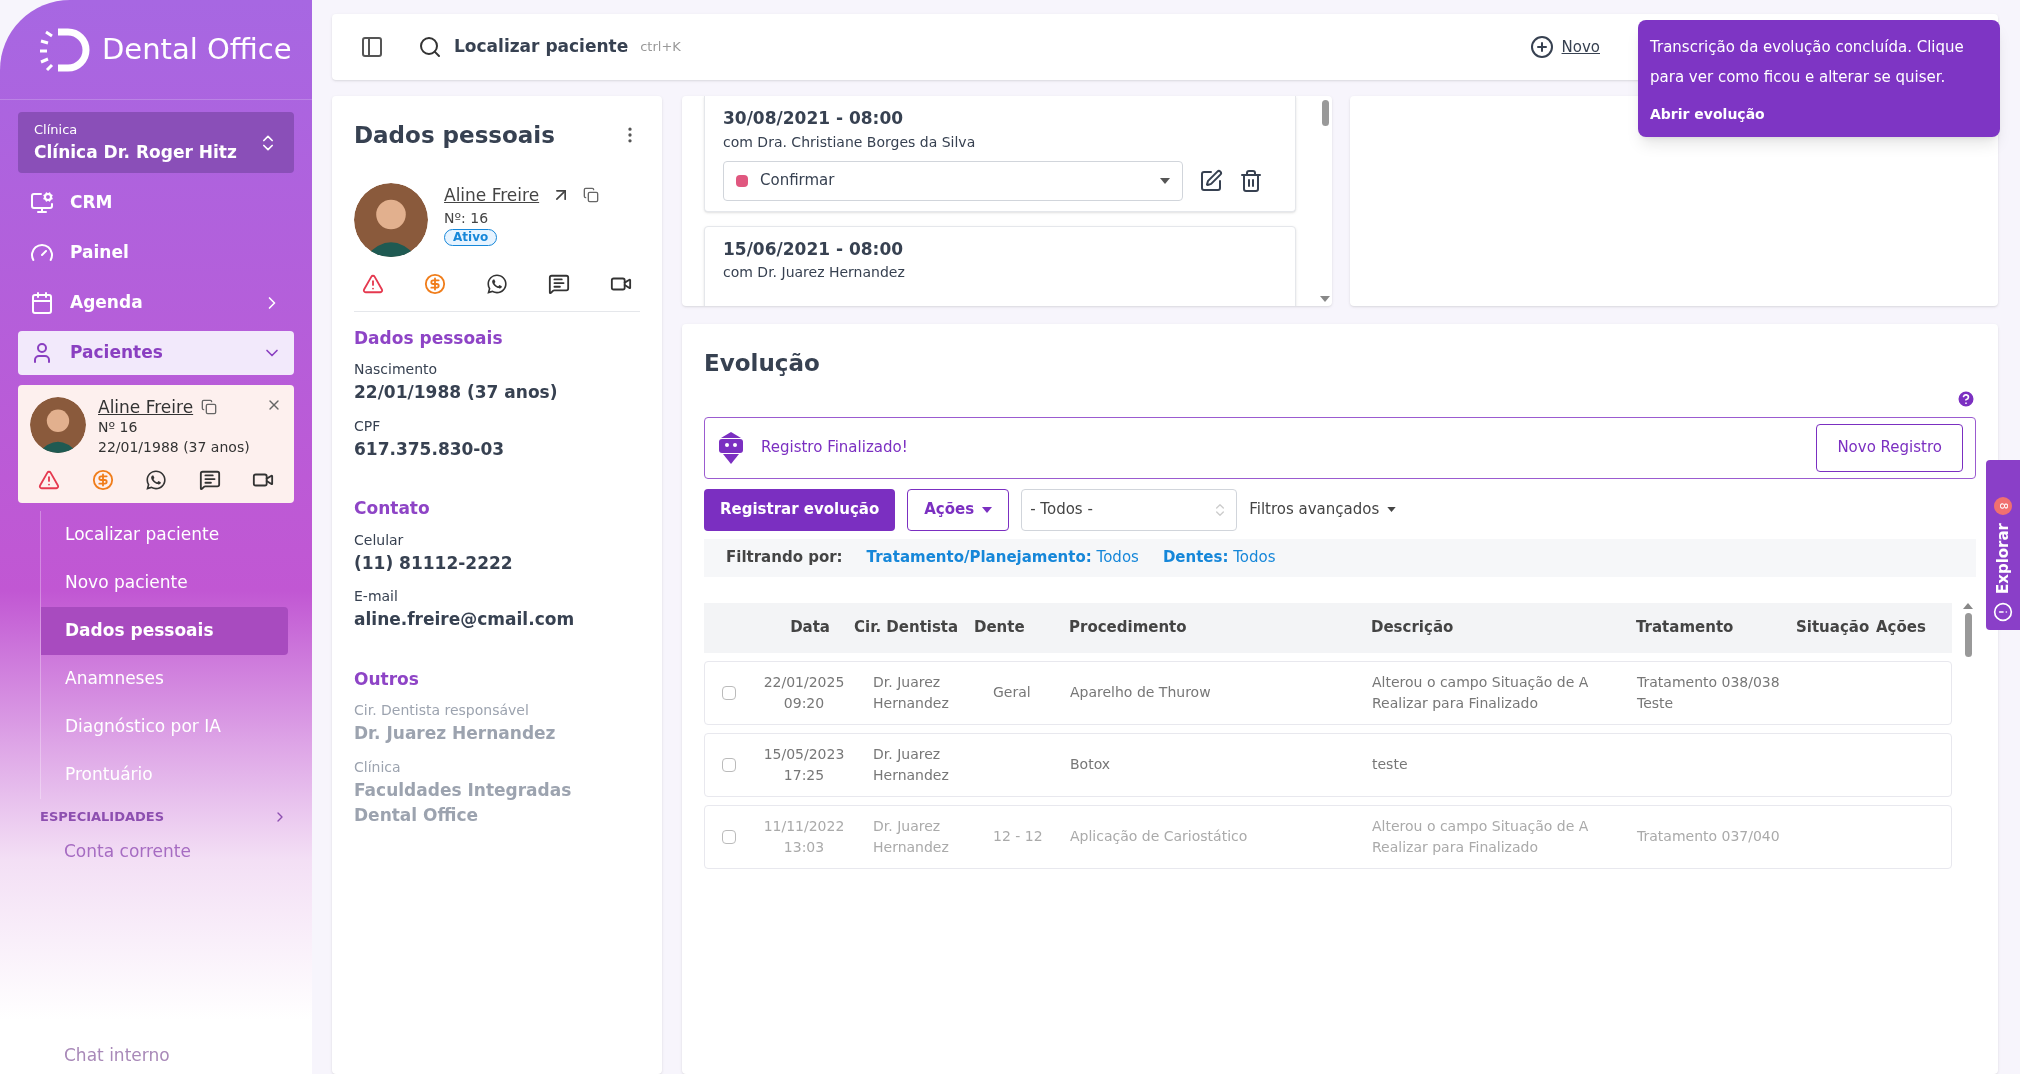  What do you see at coordinates (368, 426) in the screenshot?
I see `field-label: CPF` at bounding box center [368, 426].